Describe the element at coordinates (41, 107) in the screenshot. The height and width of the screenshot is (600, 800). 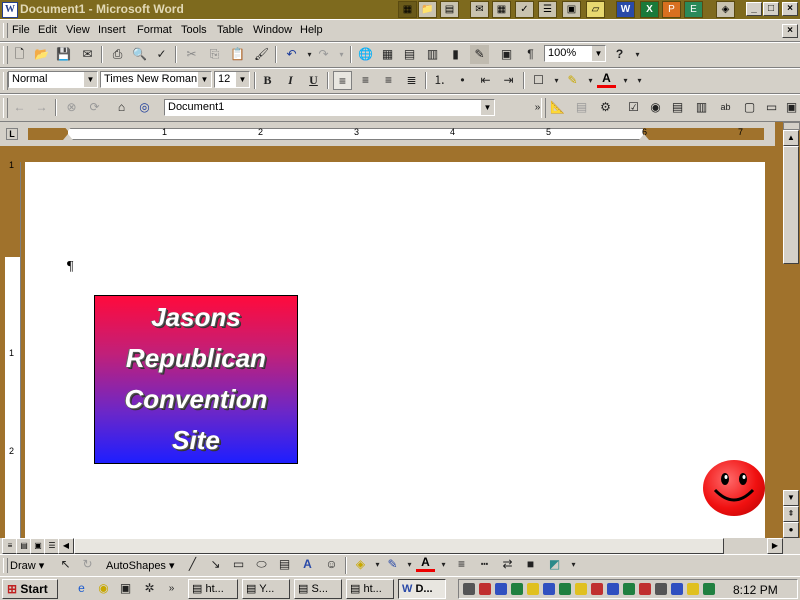
I see `forward-icon: →` at that location.